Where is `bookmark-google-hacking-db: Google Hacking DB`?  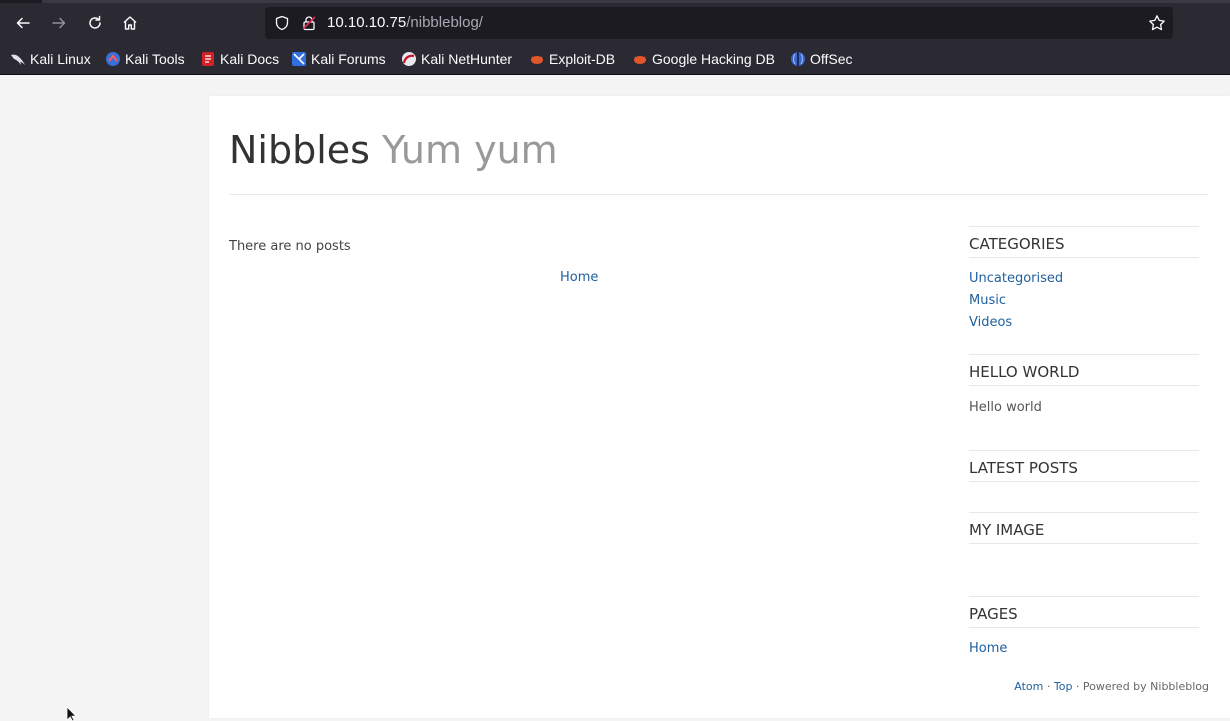
bookmark-google-hacking-db: Google Hacking DB is located at coordinates (703, 59).